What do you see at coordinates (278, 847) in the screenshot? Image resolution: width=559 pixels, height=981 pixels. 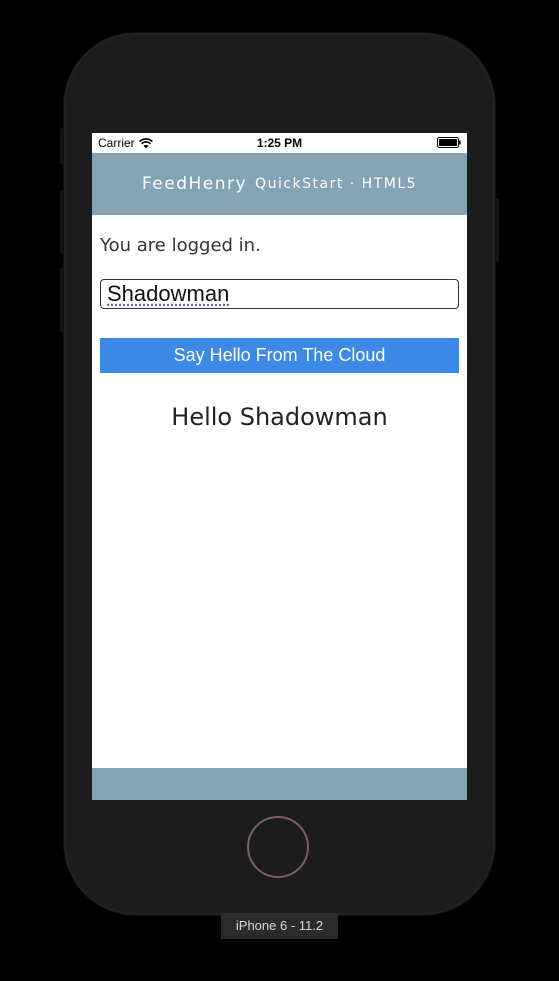 I see `home-button` at bounding box center [278, 847].